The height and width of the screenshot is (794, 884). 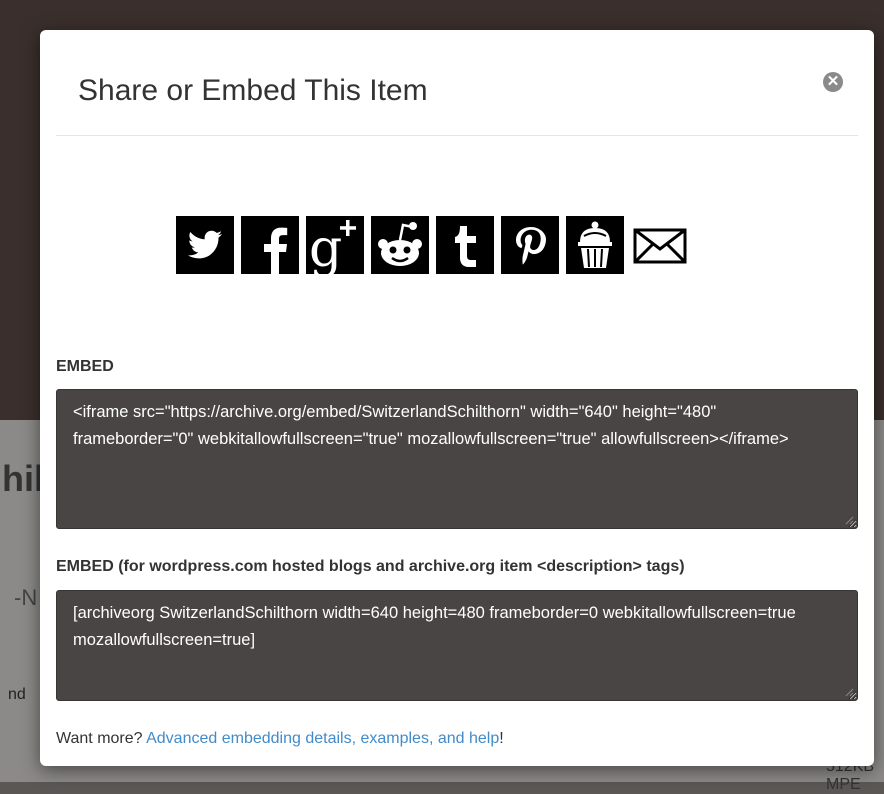 What do you see at coordinates (595, 245) in the screenshot?
I see `archive-icon` at bounding box center [595, 245].